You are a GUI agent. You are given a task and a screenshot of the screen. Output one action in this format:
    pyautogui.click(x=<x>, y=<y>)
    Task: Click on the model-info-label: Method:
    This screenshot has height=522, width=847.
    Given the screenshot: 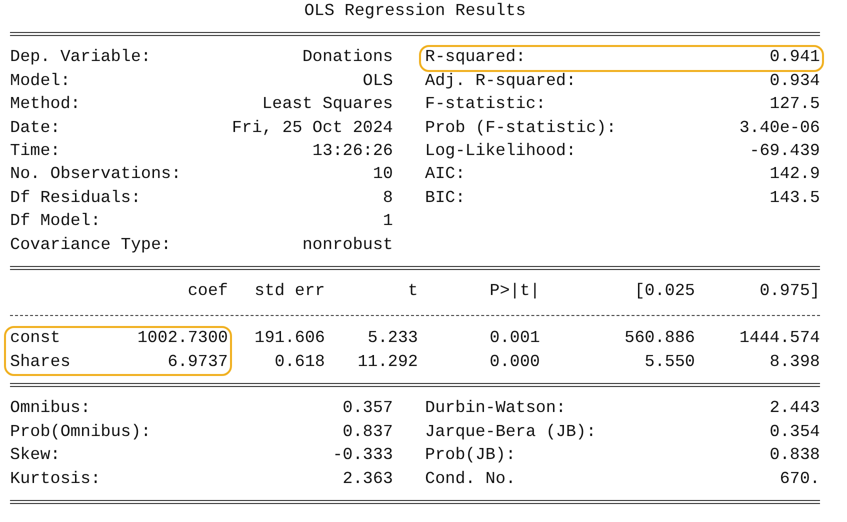 What is the action you would take?
    pyautogui.click(x=45, y=105)
    